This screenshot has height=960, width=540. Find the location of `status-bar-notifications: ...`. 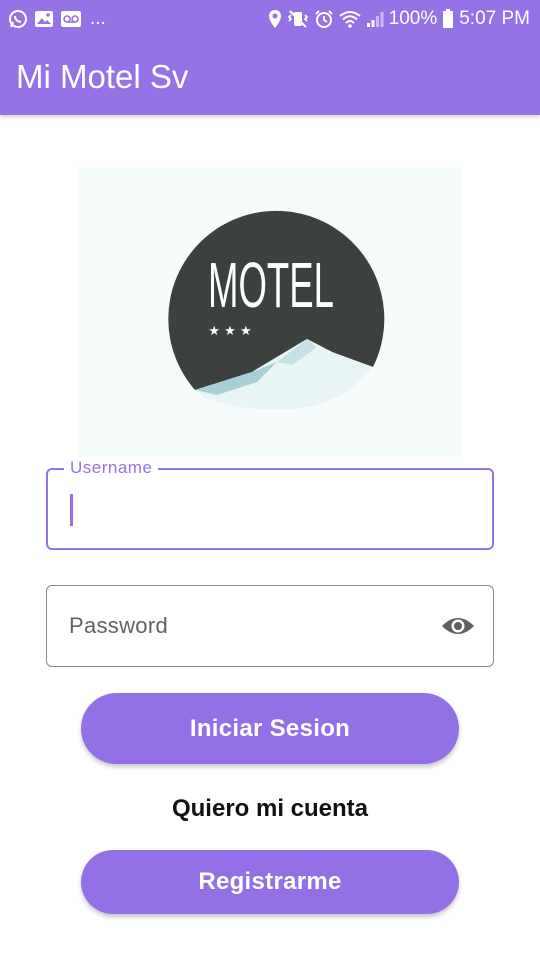

status-bar-notifications: ... is located at coordinates (57, 19).